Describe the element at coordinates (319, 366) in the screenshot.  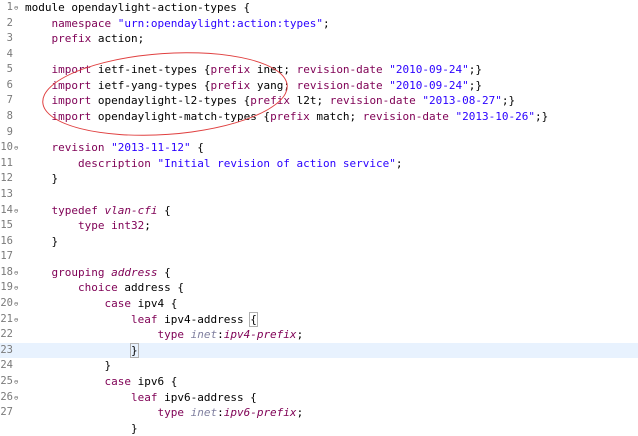
I see `code-line: 24 }` at that location.